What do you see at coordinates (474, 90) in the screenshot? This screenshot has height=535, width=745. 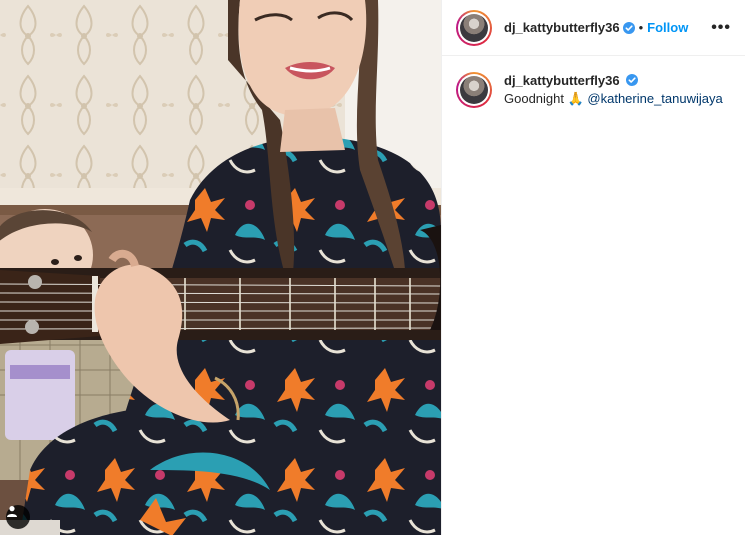 I see `caption-author-avatar` at bounding box center [474, 90].